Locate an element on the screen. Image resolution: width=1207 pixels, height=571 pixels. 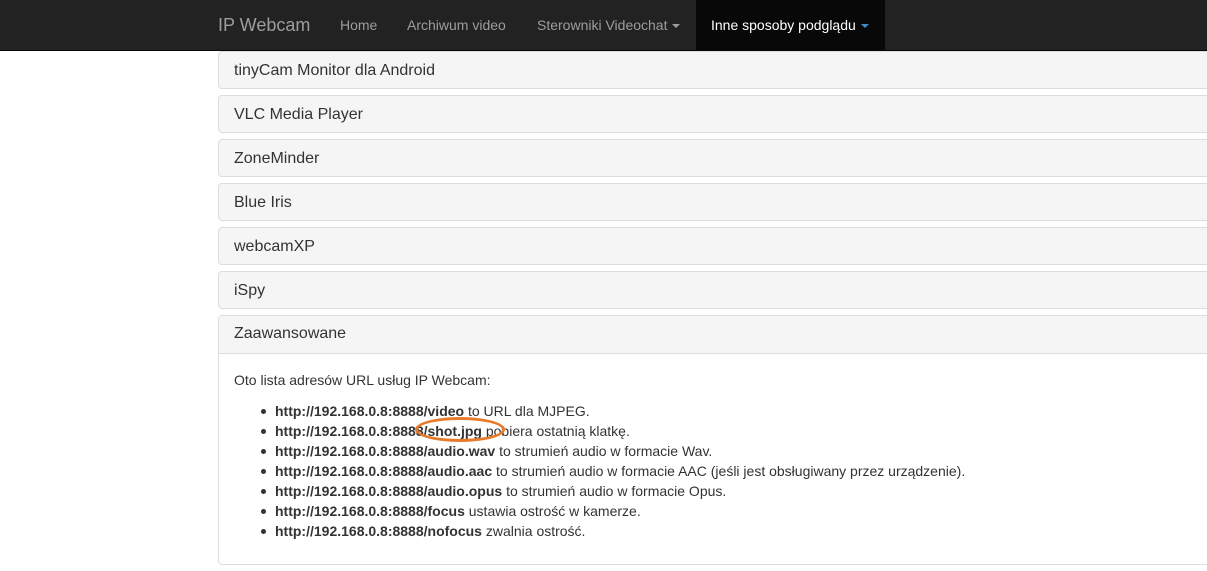
url-text: http://192.168.0.8:8888/audio.aac is located at coordinates (384, 471).